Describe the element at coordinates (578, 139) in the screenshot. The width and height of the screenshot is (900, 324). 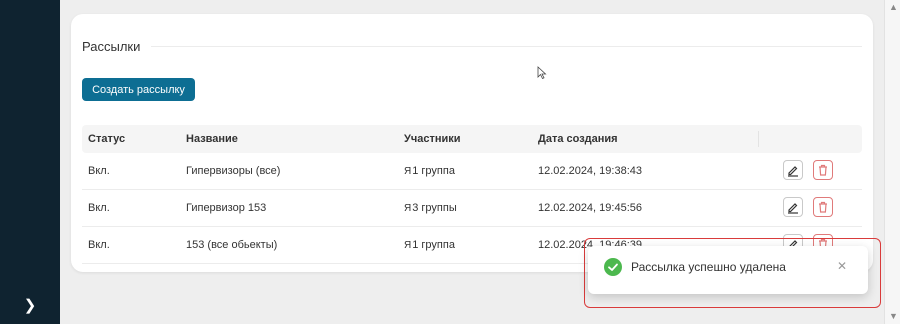
I see `header-created: Дата создания` at that location.